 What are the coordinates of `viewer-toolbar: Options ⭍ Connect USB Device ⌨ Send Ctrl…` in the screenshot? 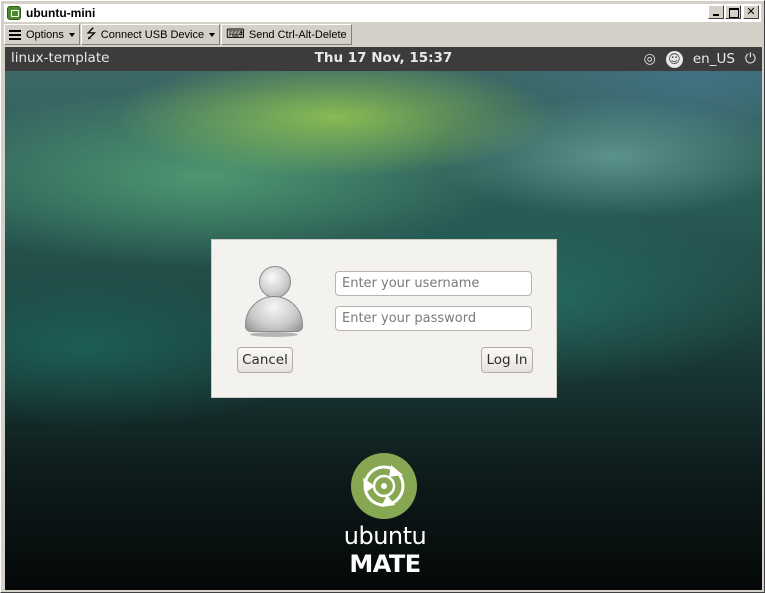 It's located at (178, 34).